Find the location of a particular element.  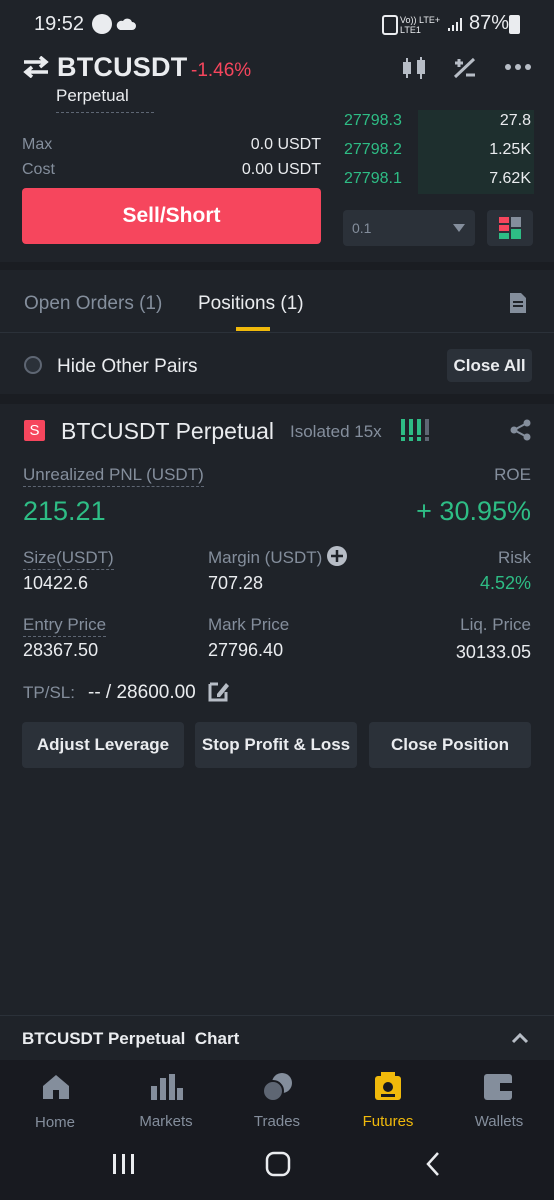

mark-price-label: Mark Price is located at coordinates (249, 624).